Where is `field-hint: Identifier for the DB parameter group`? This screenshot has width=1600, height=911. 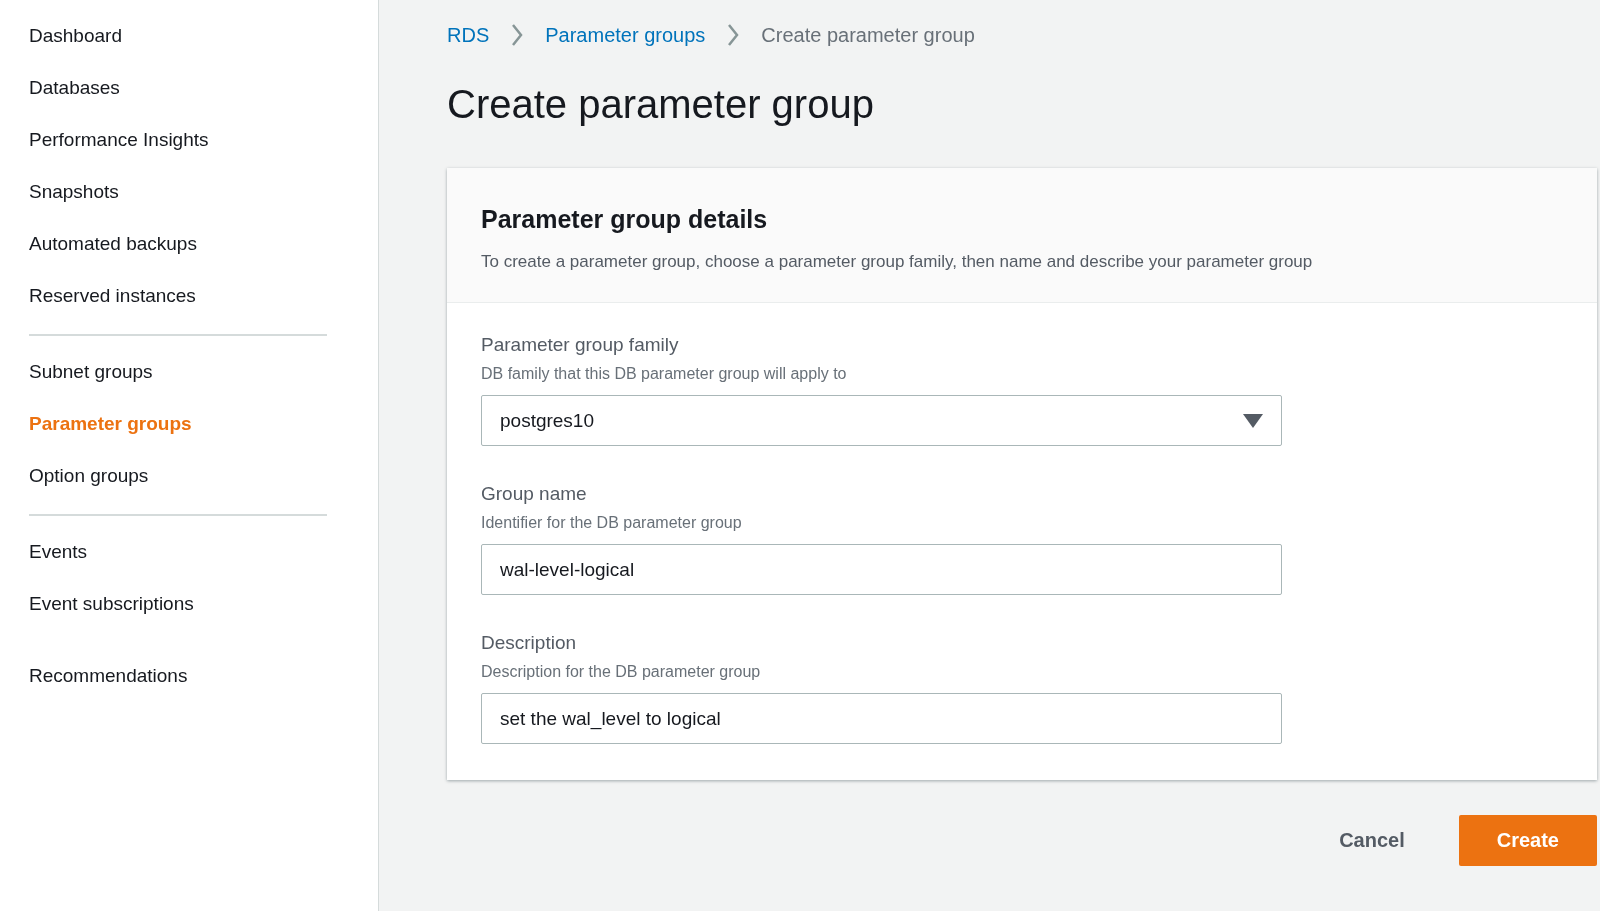
field-hint: Identifier for the DB parameter group is located at coordinates (612, 523).